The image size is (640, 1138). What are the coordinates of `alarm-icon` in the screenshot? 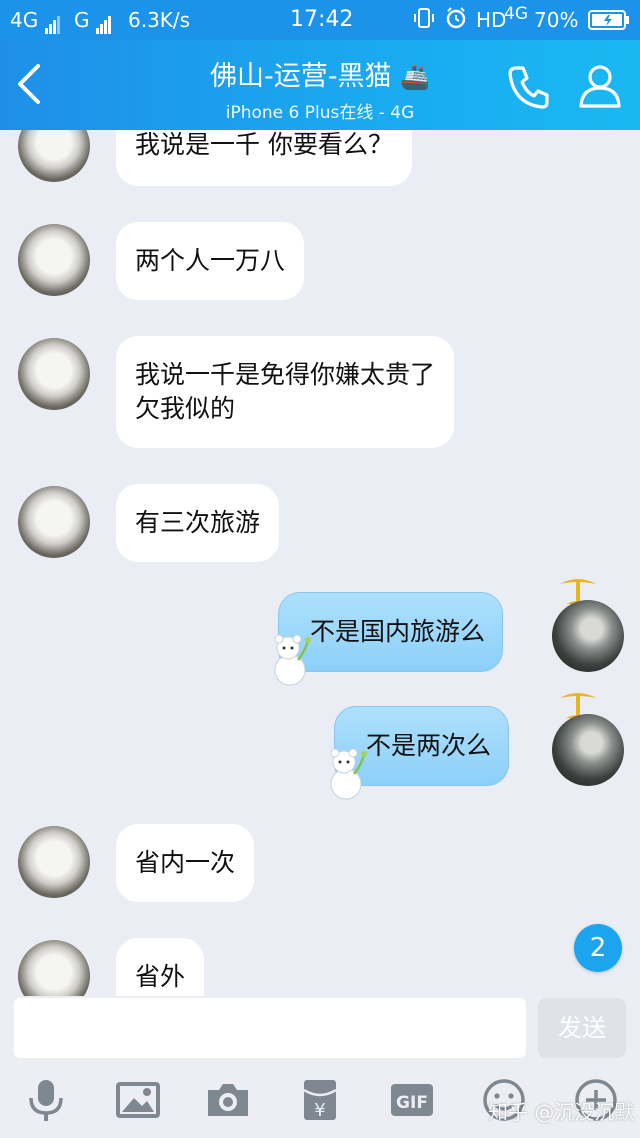 It's located at (456, 20).